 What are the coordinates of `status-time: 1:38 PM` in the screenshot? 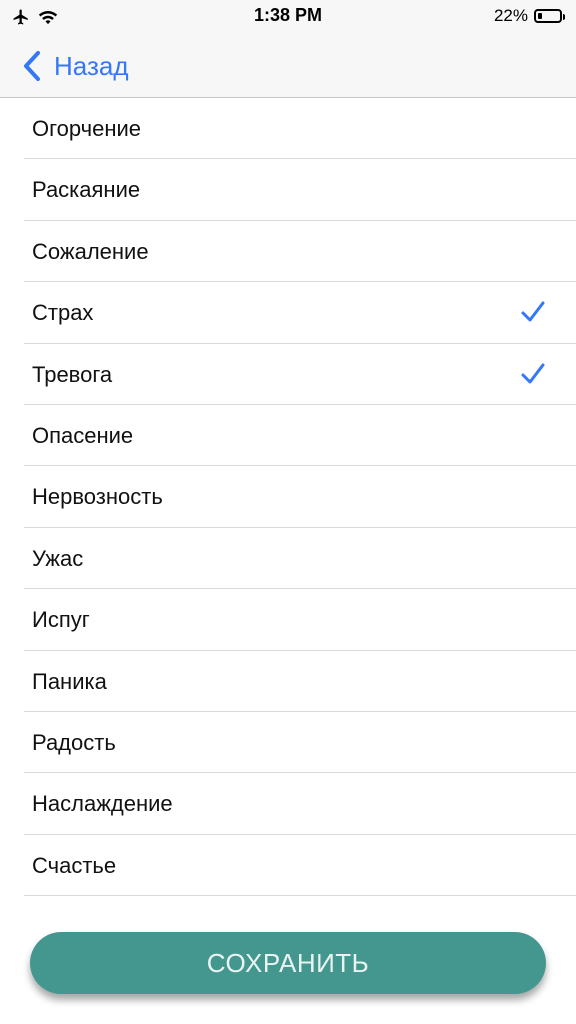 It's located at (288, 15).